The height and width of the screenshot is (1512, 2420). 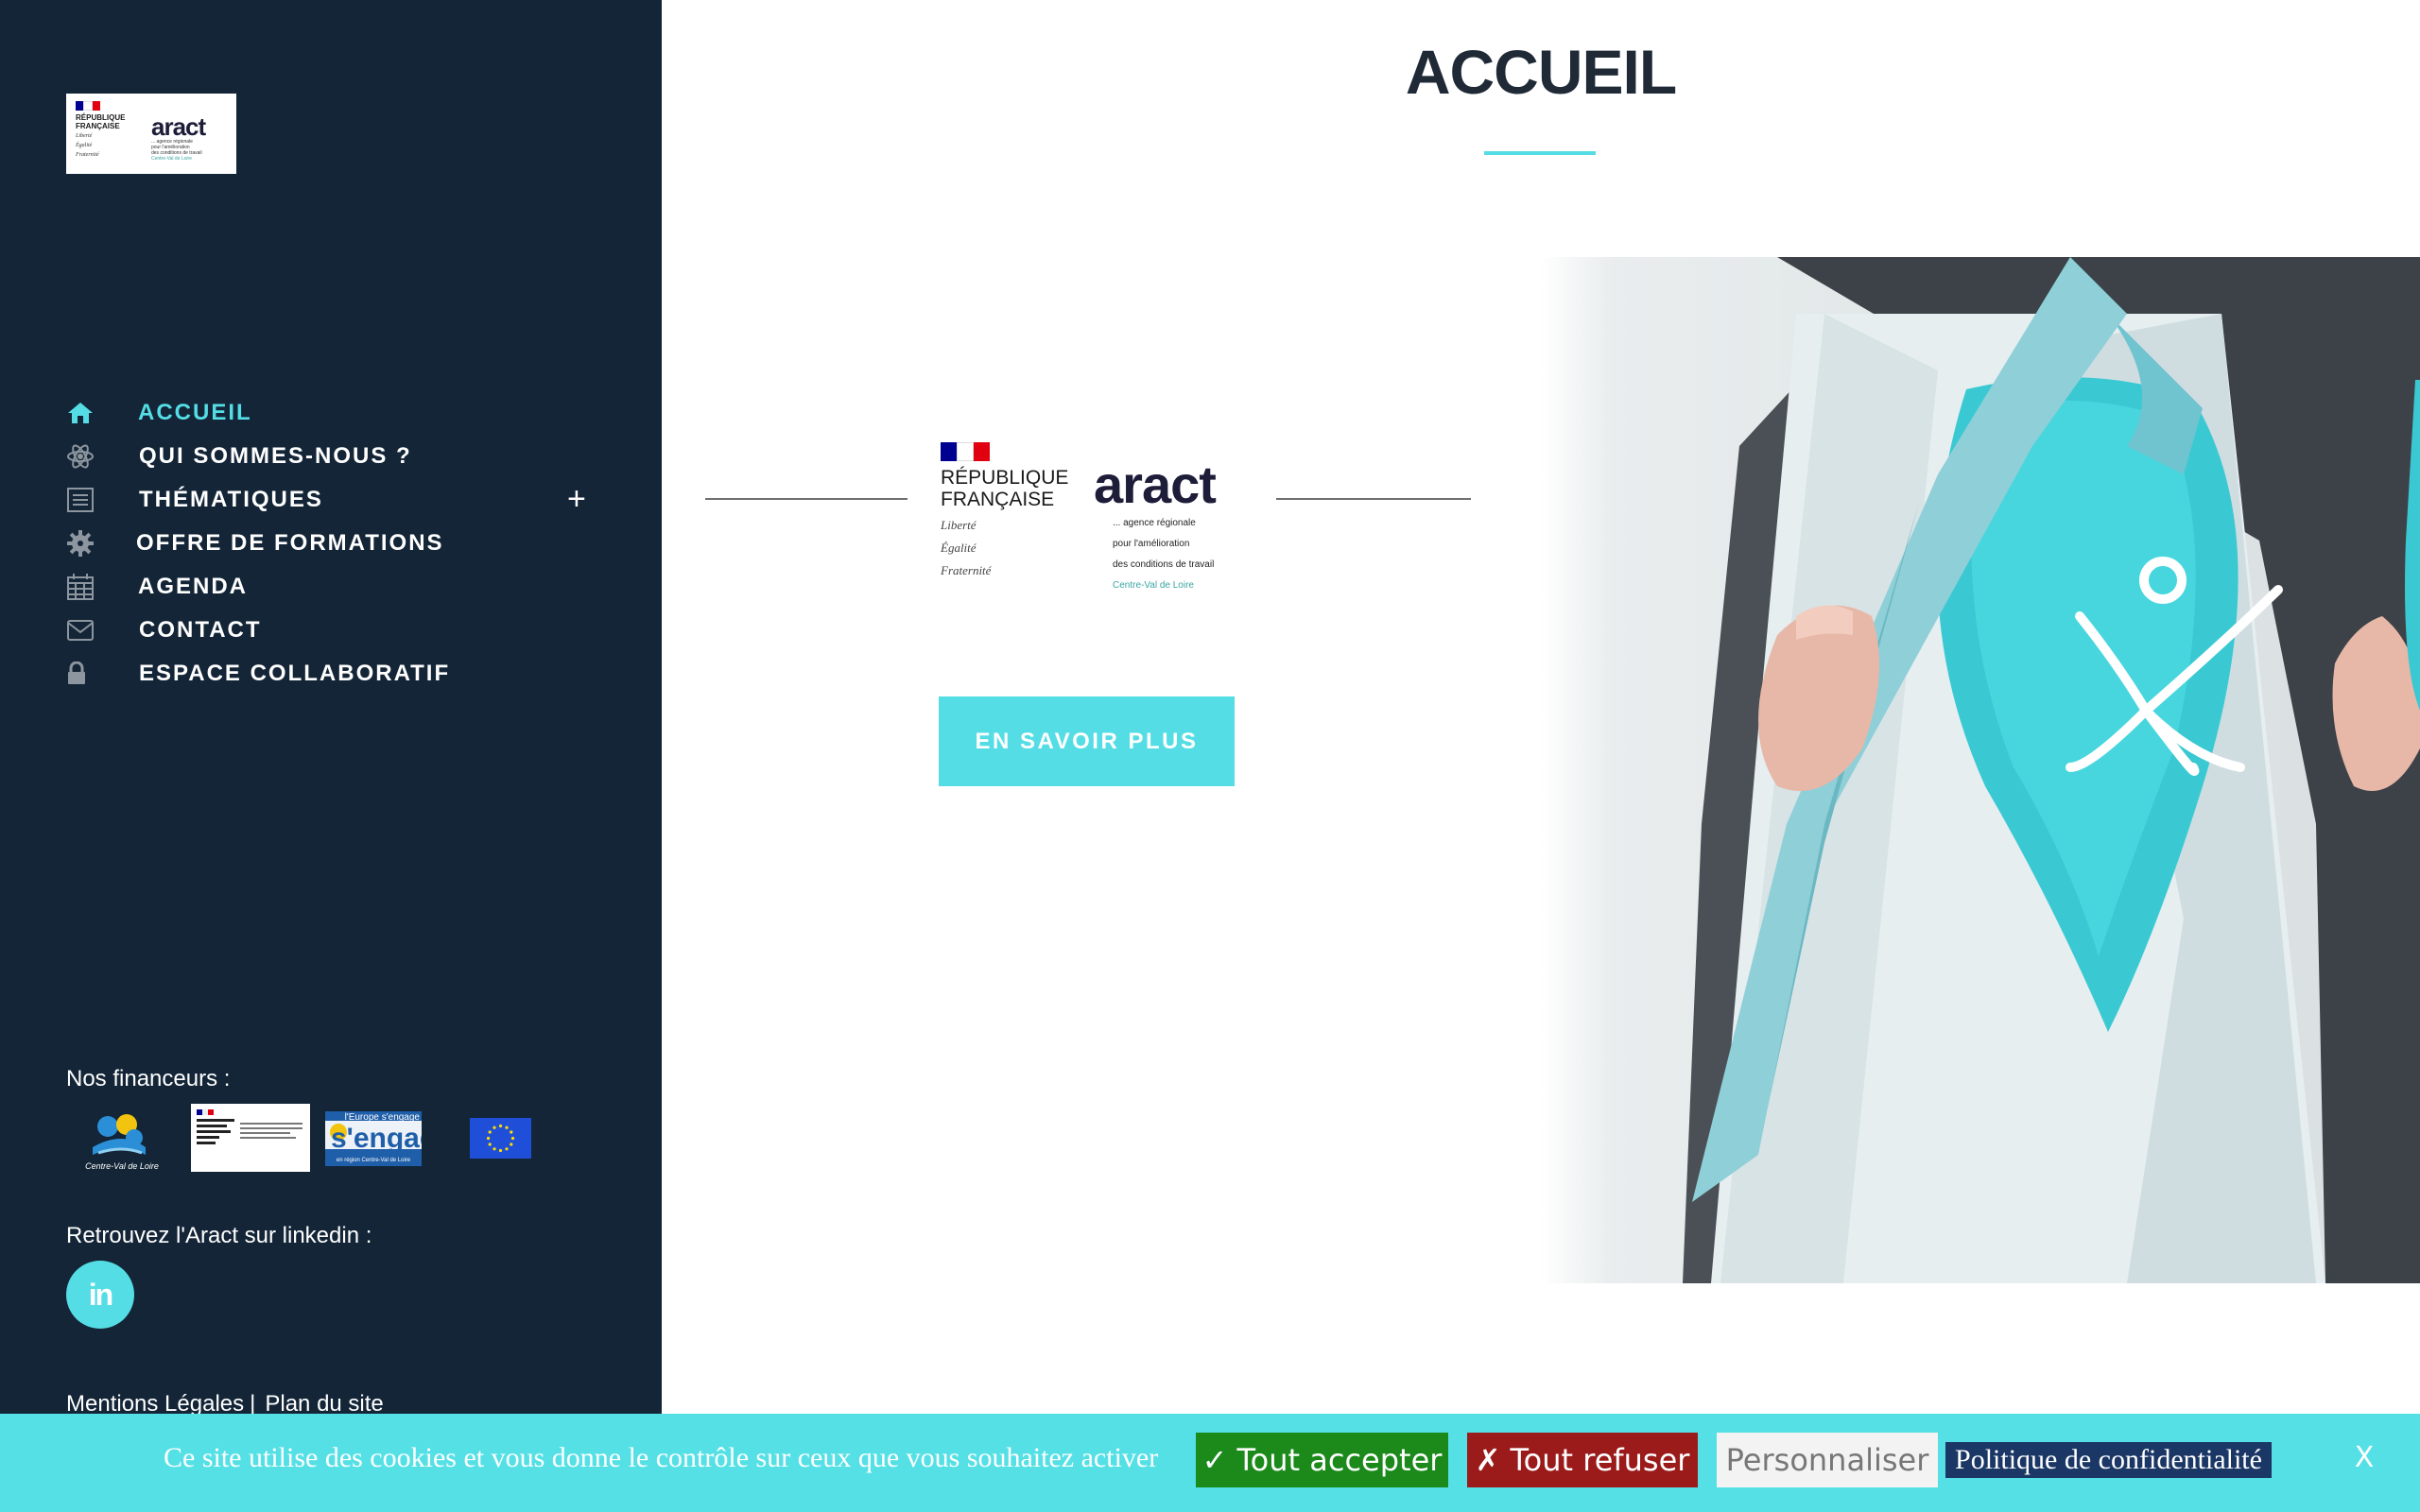 I want to click on customize-button: Personnaliser, so click(x=1827, y=1460).